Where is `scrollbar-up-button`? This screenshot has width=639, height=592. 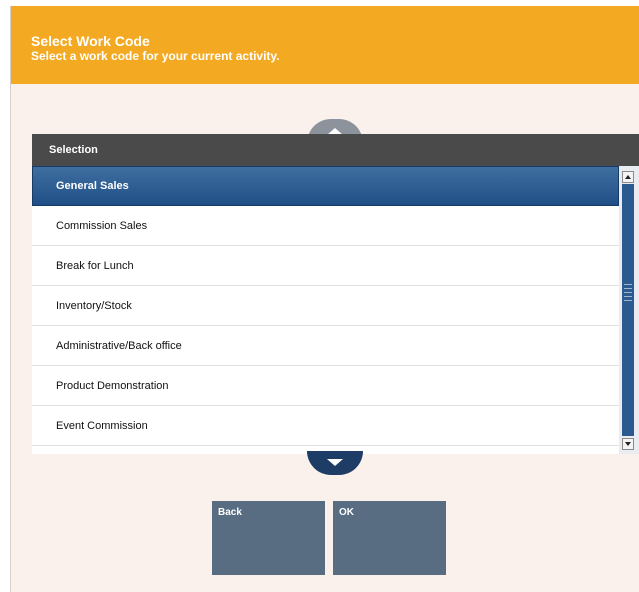
scrollbar-up-button is located at coordinates (628, 177).